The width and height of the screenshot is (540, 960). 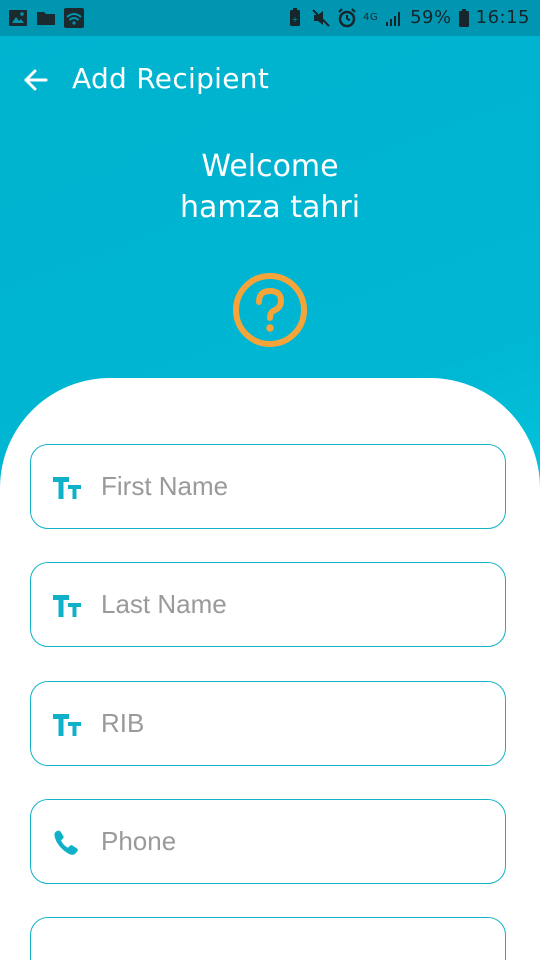 I want to click on phone-field, so click(x=268, y=841).